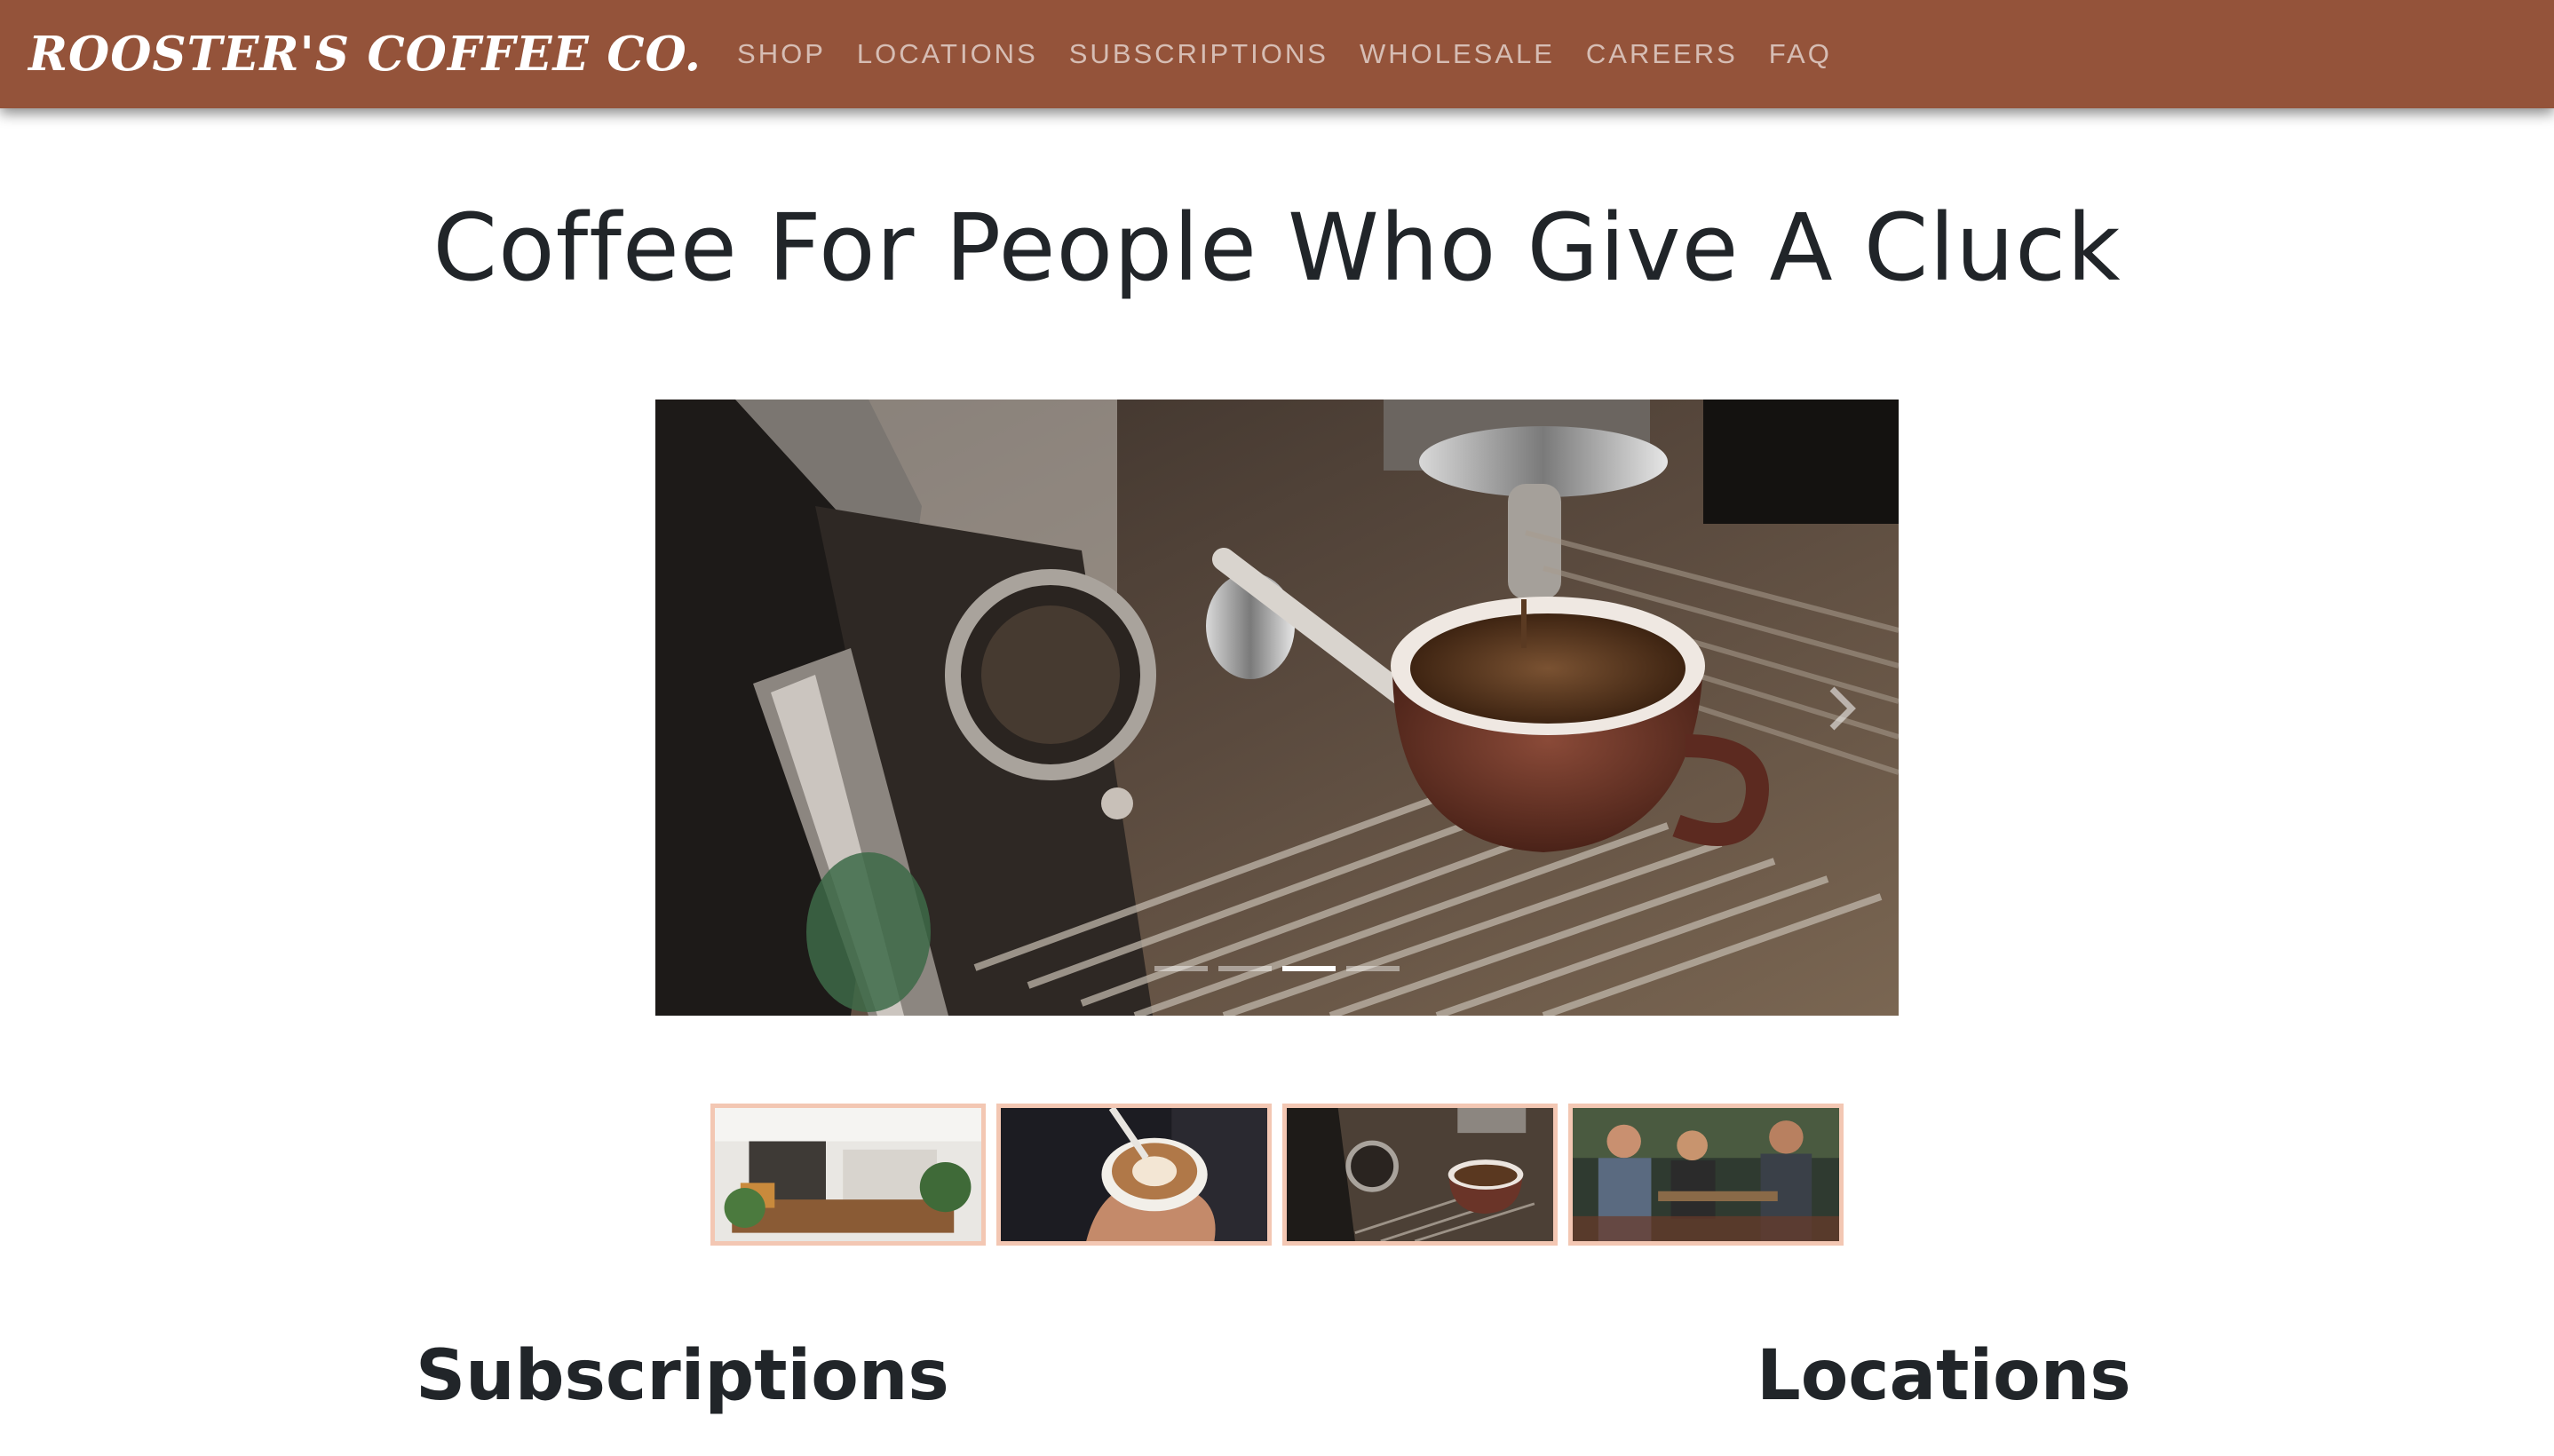 The image size is (2554, 1456). Describe the element at coordinates (1277, 248) in the screenshot. I see `hero-headline: Coffee For People Who Give A Cluck` at that location.